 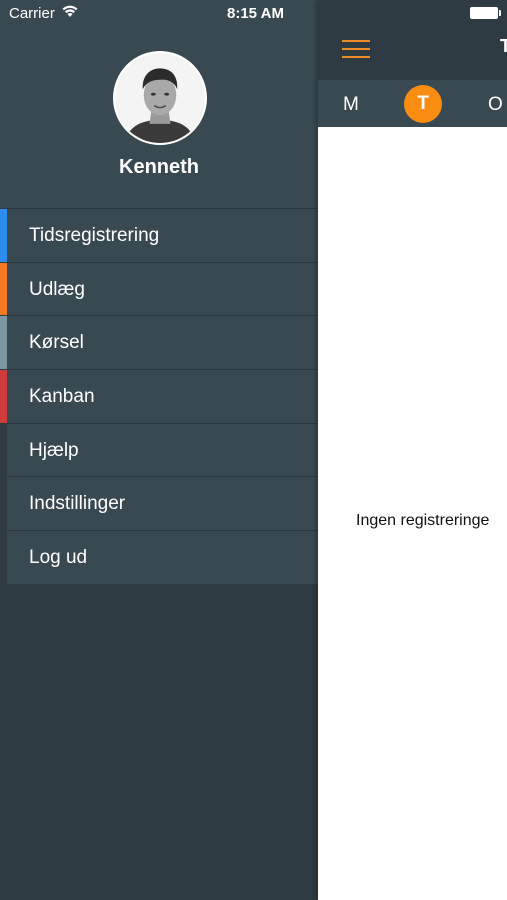 I want to click on page-title: T, so click(x=503, y=46).